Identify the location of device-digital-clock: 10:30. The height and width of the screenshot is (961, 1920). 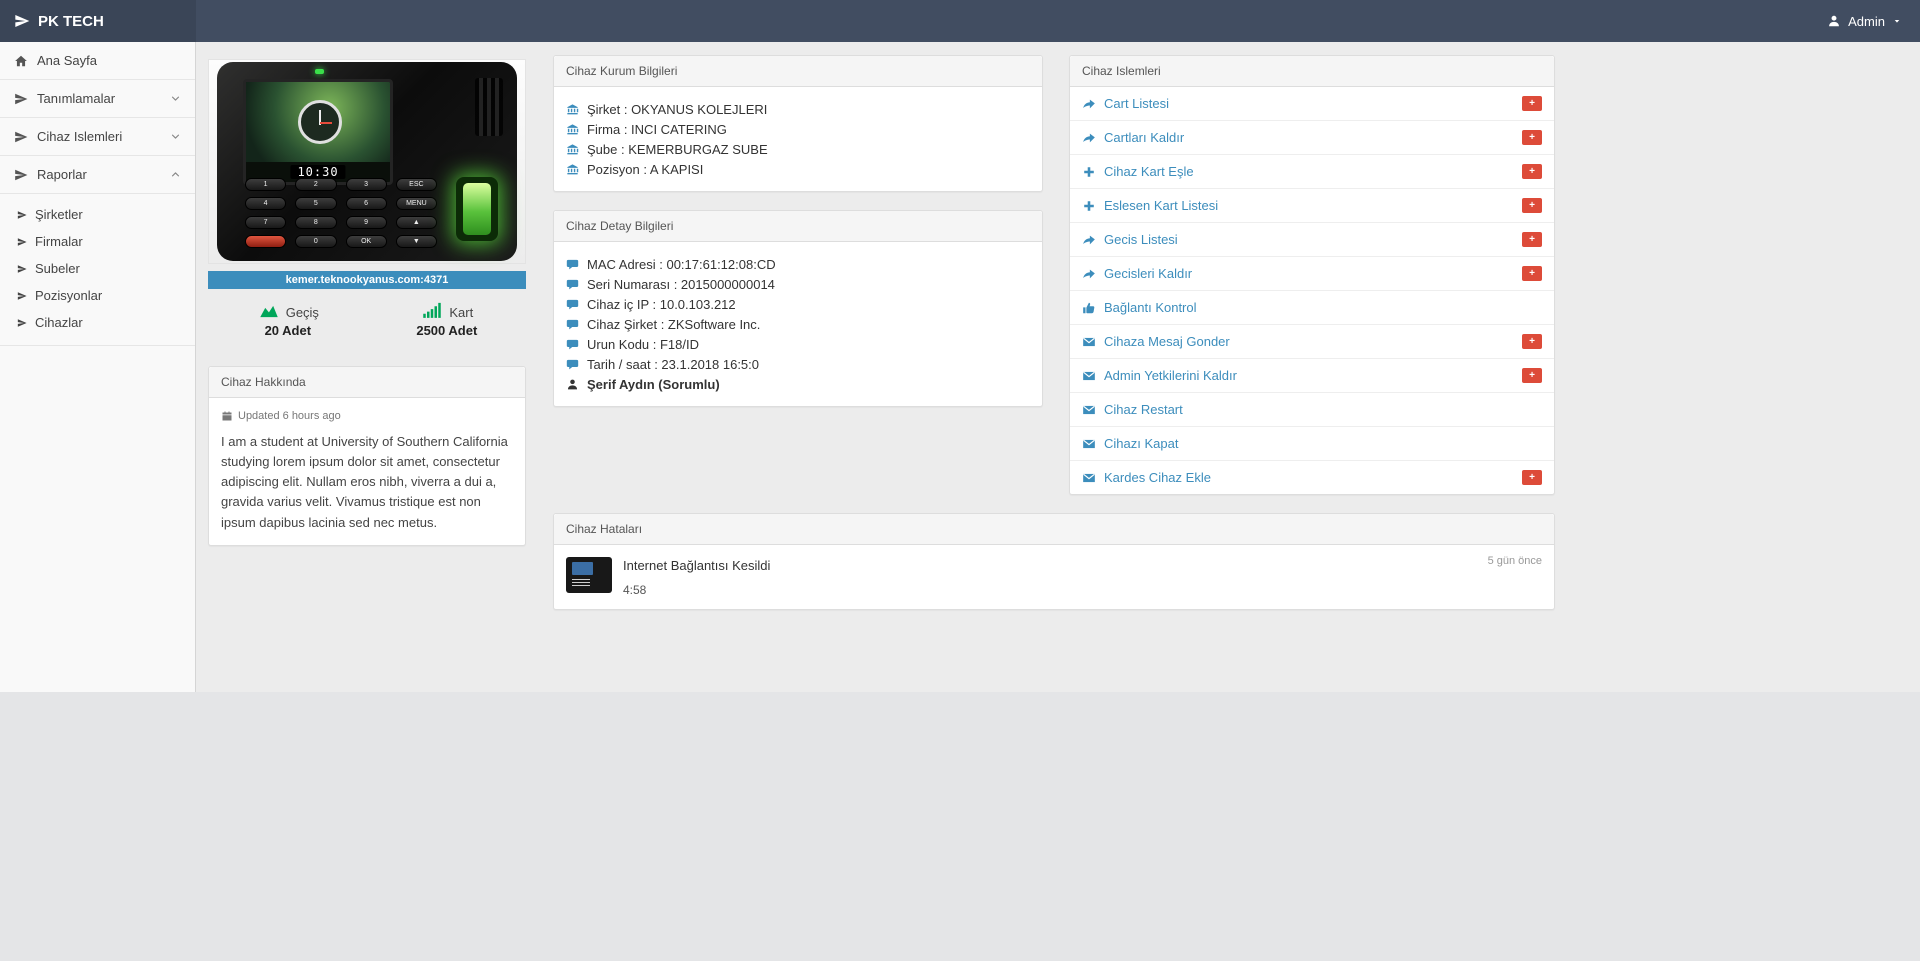
(318, 172).